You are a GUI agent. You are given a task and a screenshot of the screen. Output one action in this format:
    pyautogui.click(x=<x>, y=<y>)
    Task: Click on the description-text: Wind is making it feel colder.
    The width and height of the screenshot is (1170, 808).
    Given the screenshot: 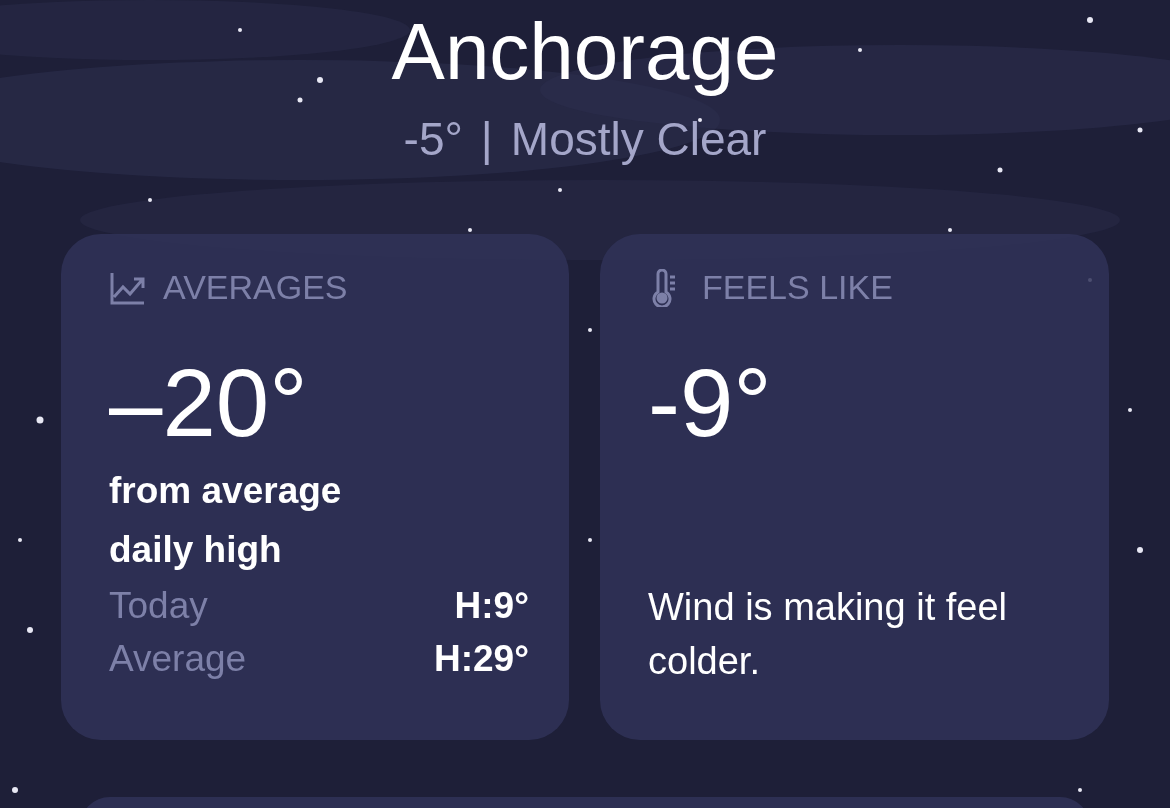 What is the action you would take?
    pyautogui.click(x=828, y=634)
    